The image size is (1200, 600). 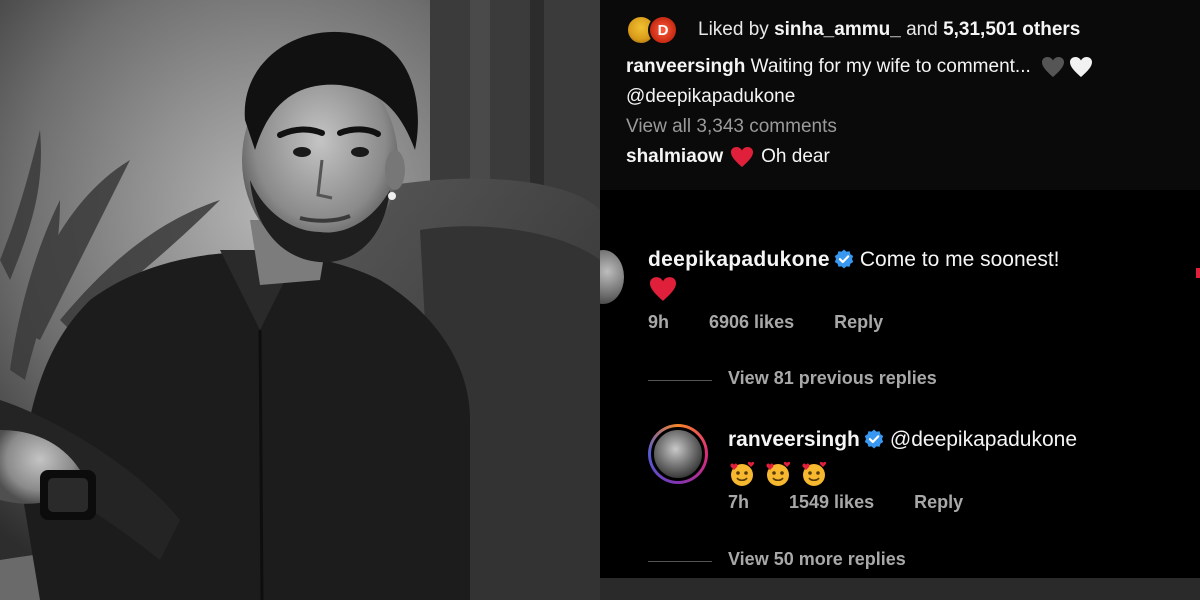 What do you see at coordinates (900, 589) in the screenshot?
I see `bottom-bar` at bounding box center [900, 589].